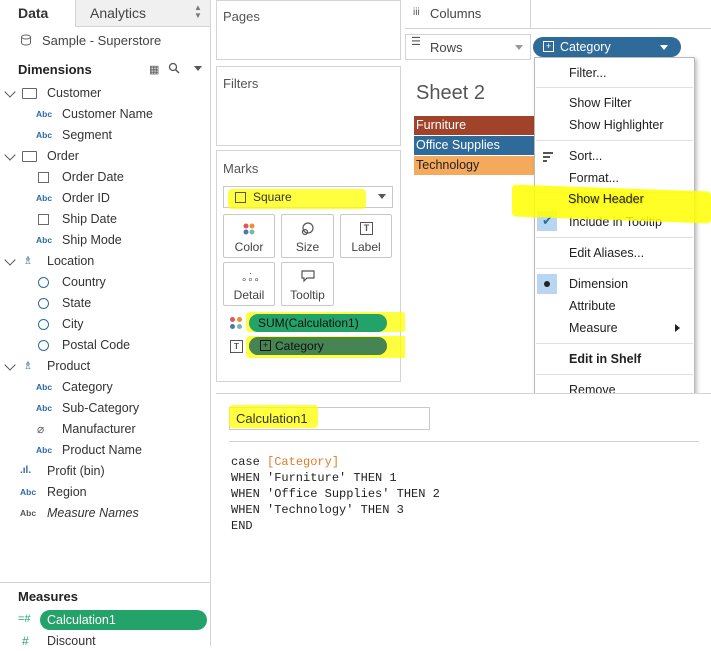 The height and width of the screenshot is (651, 711). I want to click on pages-card: Pages, so click(308, 30).